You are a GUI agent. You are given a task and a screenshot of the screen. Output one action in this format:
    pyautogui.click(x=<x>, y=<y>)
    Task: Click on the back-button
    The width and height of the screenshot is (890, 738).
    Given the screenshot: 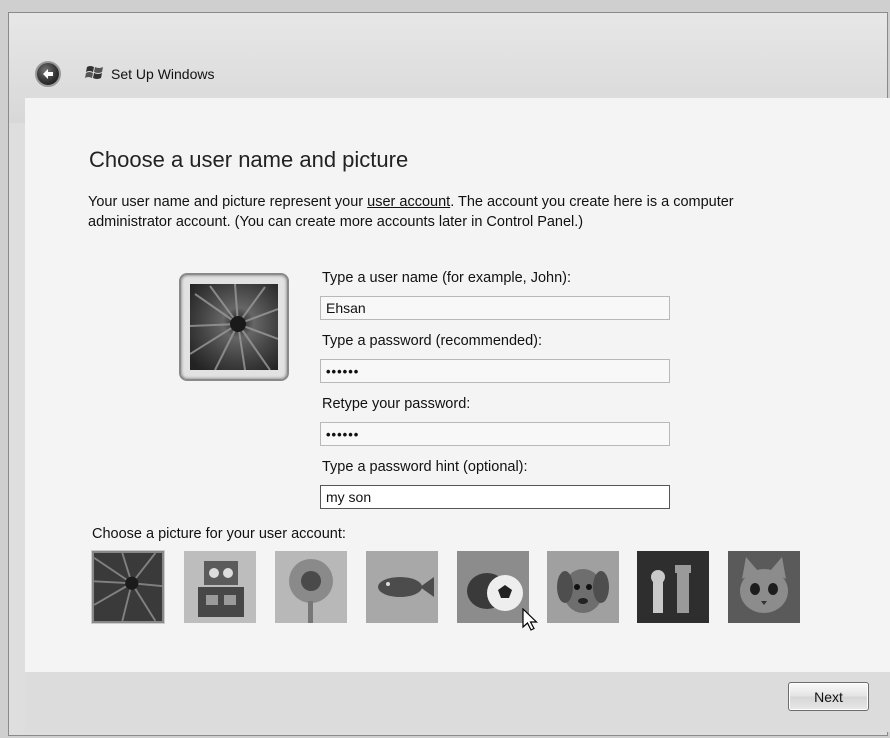 What is the action you would take?
    pyautogui.click(x=48, y=74)
    